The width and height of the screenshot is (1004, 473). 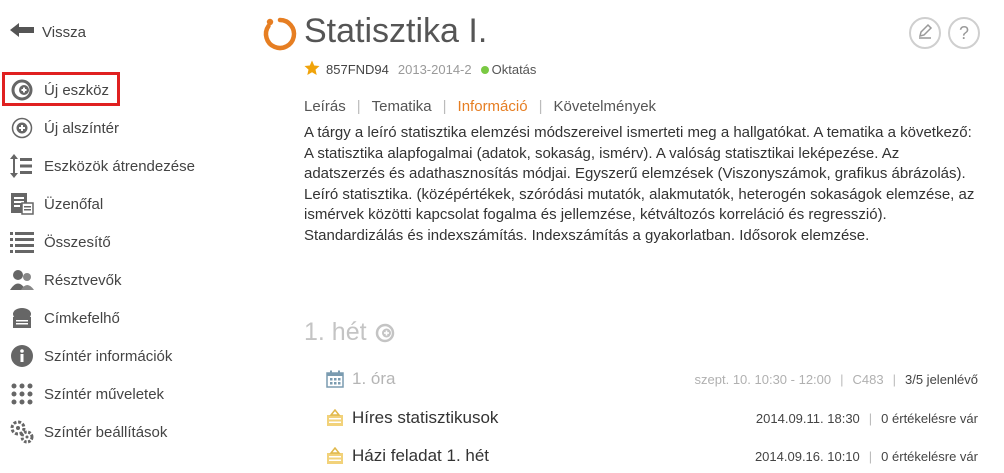 I want to click on course-code: 857FND94, so click(x=357, y=69).